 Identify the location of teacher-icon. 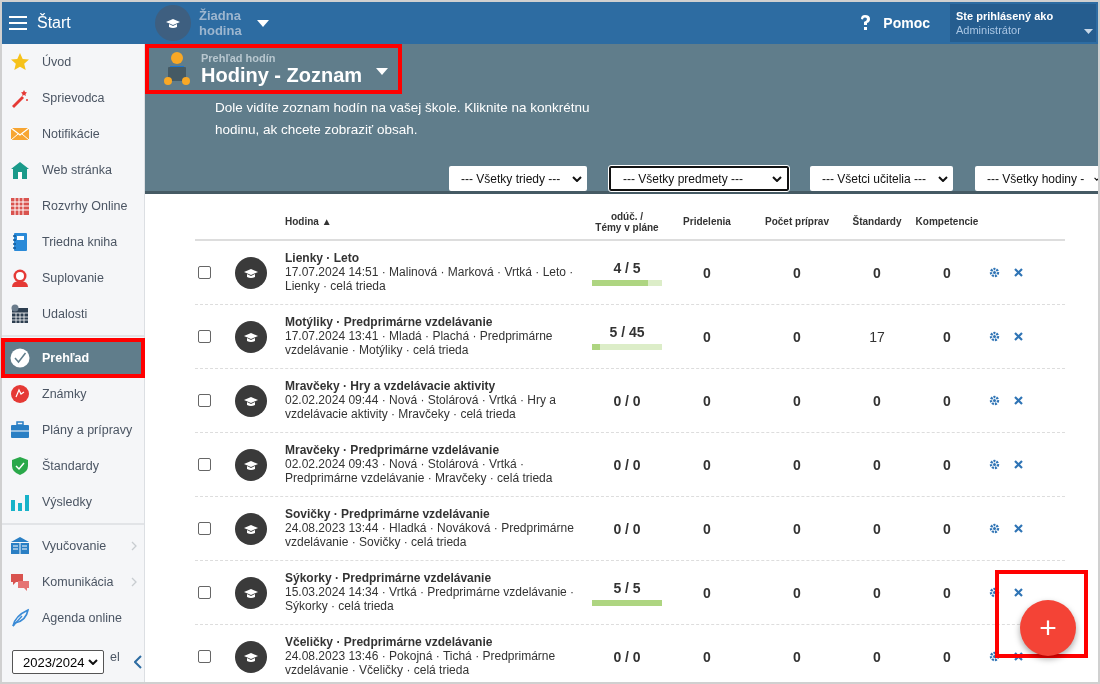
(177, 69).